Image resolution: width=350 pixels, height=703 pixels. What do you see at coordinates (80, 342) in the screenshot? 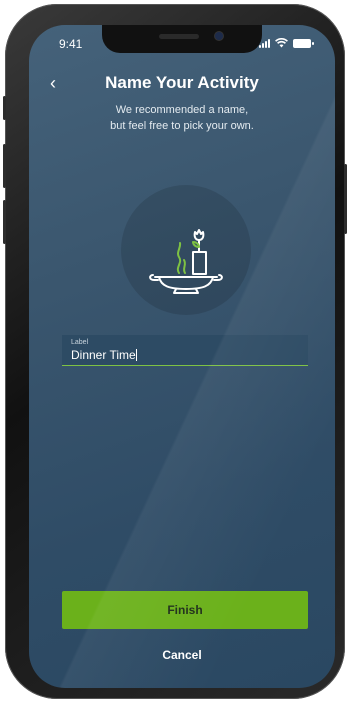
I see `field-label: Label` at bounding box center [80, 342].